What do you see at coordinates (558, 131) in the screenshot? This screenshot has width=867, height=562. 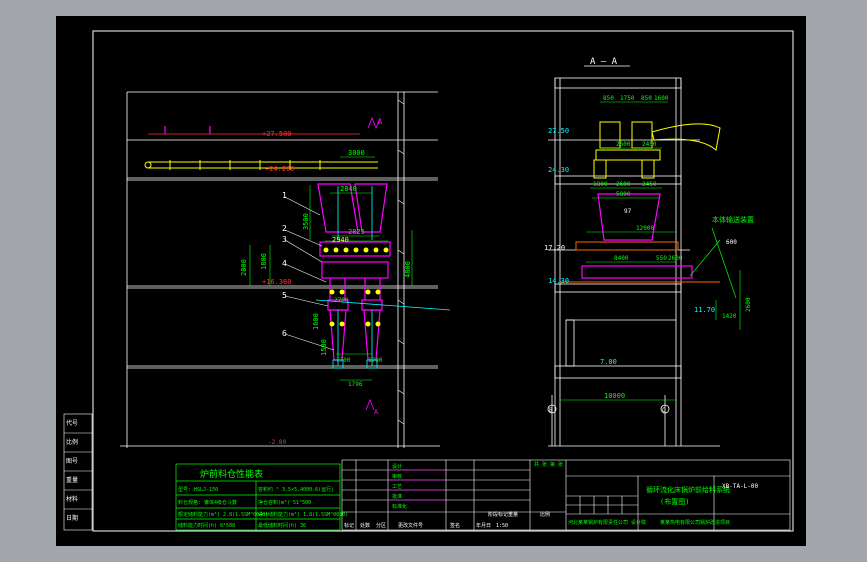 I see `level-27-50: 27.50` at bounding box center [558, 131].